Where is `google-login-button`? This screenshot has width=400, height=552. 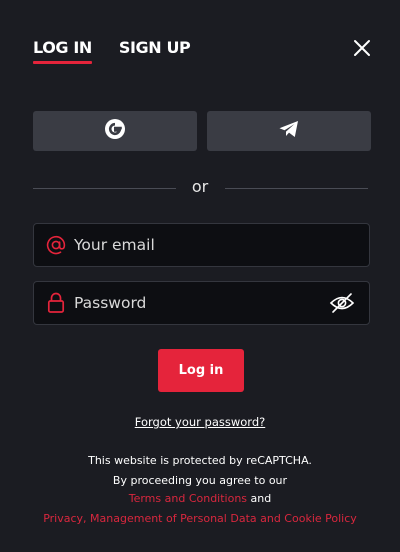
google-login-button is located at coordinates (115, 131).